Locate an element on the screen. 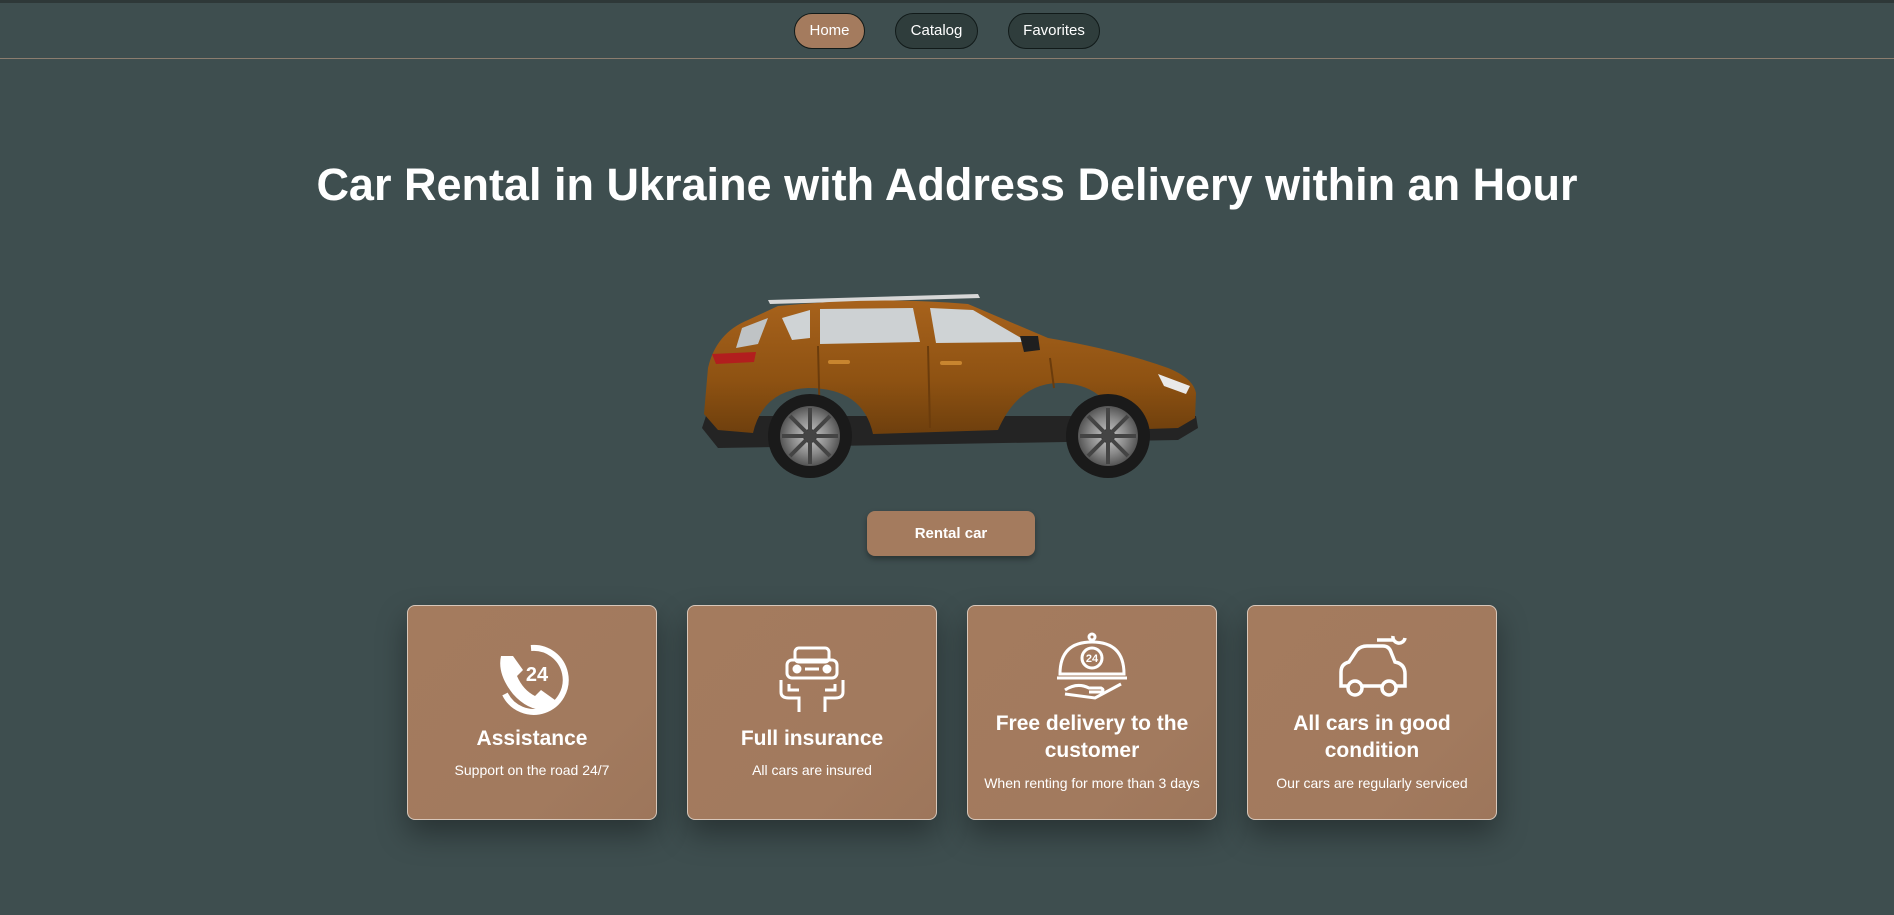 The image size is (1894, 915). phone-24-icon: 24 is located at coordinates (532, 681).